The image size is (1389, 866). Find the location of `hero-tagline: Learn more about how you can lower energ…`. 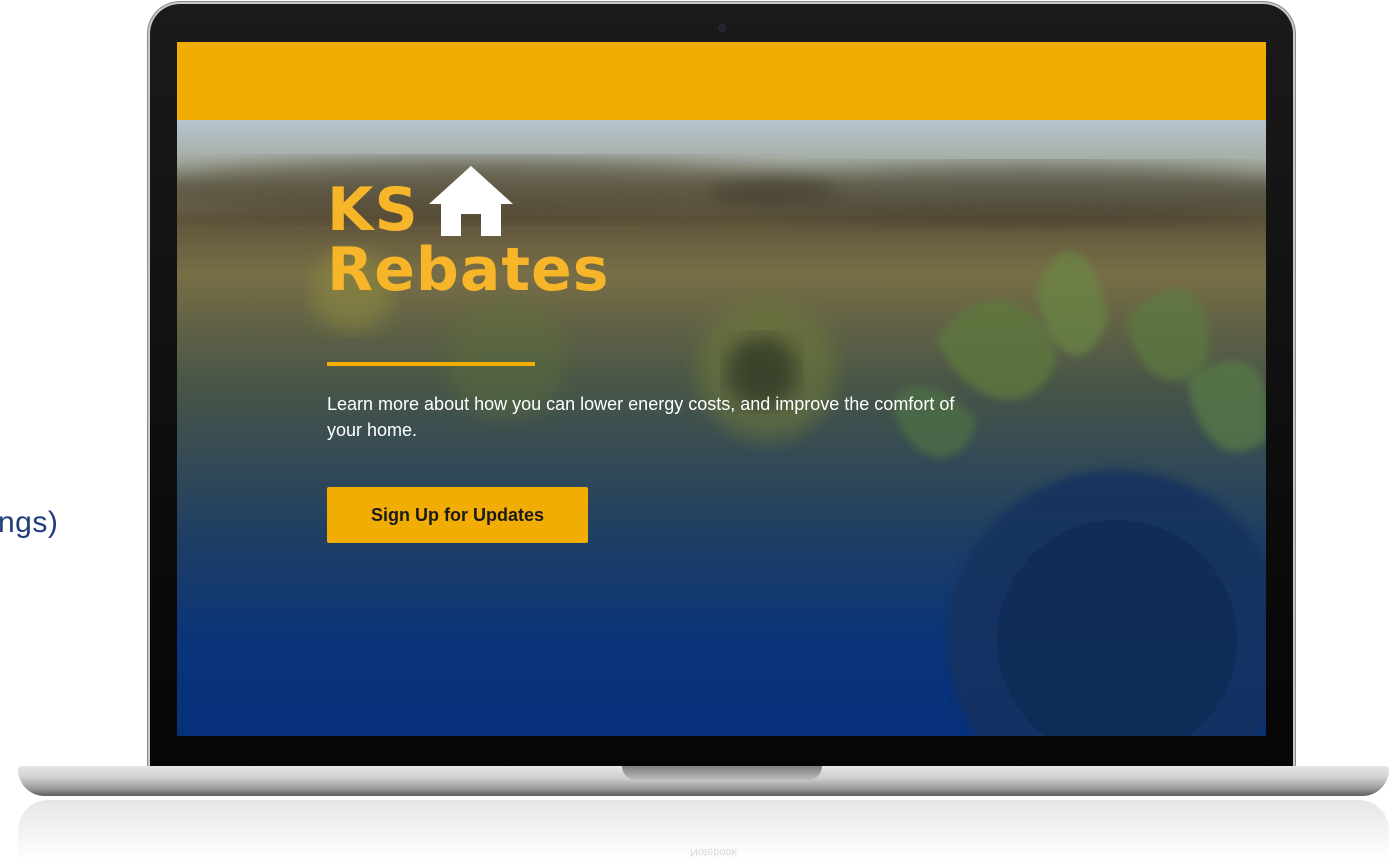

hero-tagline: Learn more about how you can lower energ… is located at coordinates (641, 417).